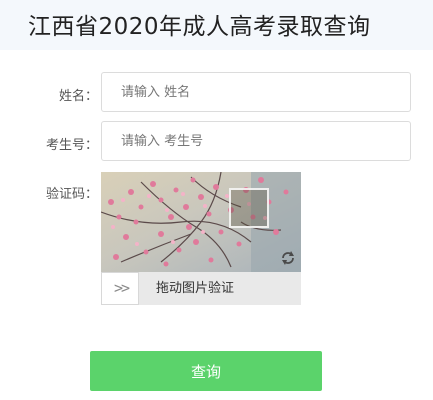  Describe the element at coordinates (78, 96) in the screenshot. I see `name-label: 姓名：` at that location.